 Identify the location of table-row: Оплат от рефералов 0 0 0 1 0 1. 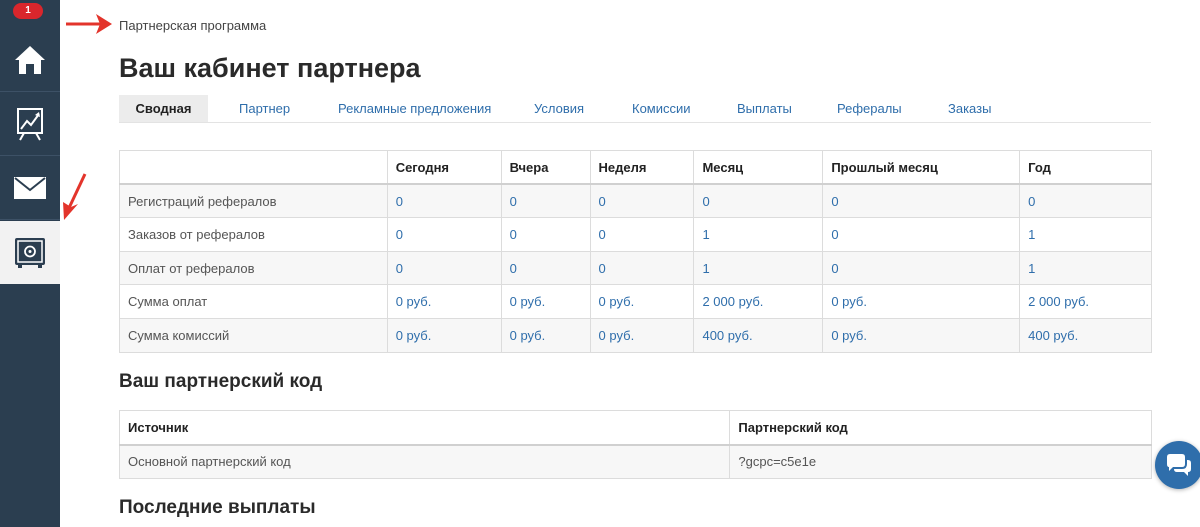
(635, 268).